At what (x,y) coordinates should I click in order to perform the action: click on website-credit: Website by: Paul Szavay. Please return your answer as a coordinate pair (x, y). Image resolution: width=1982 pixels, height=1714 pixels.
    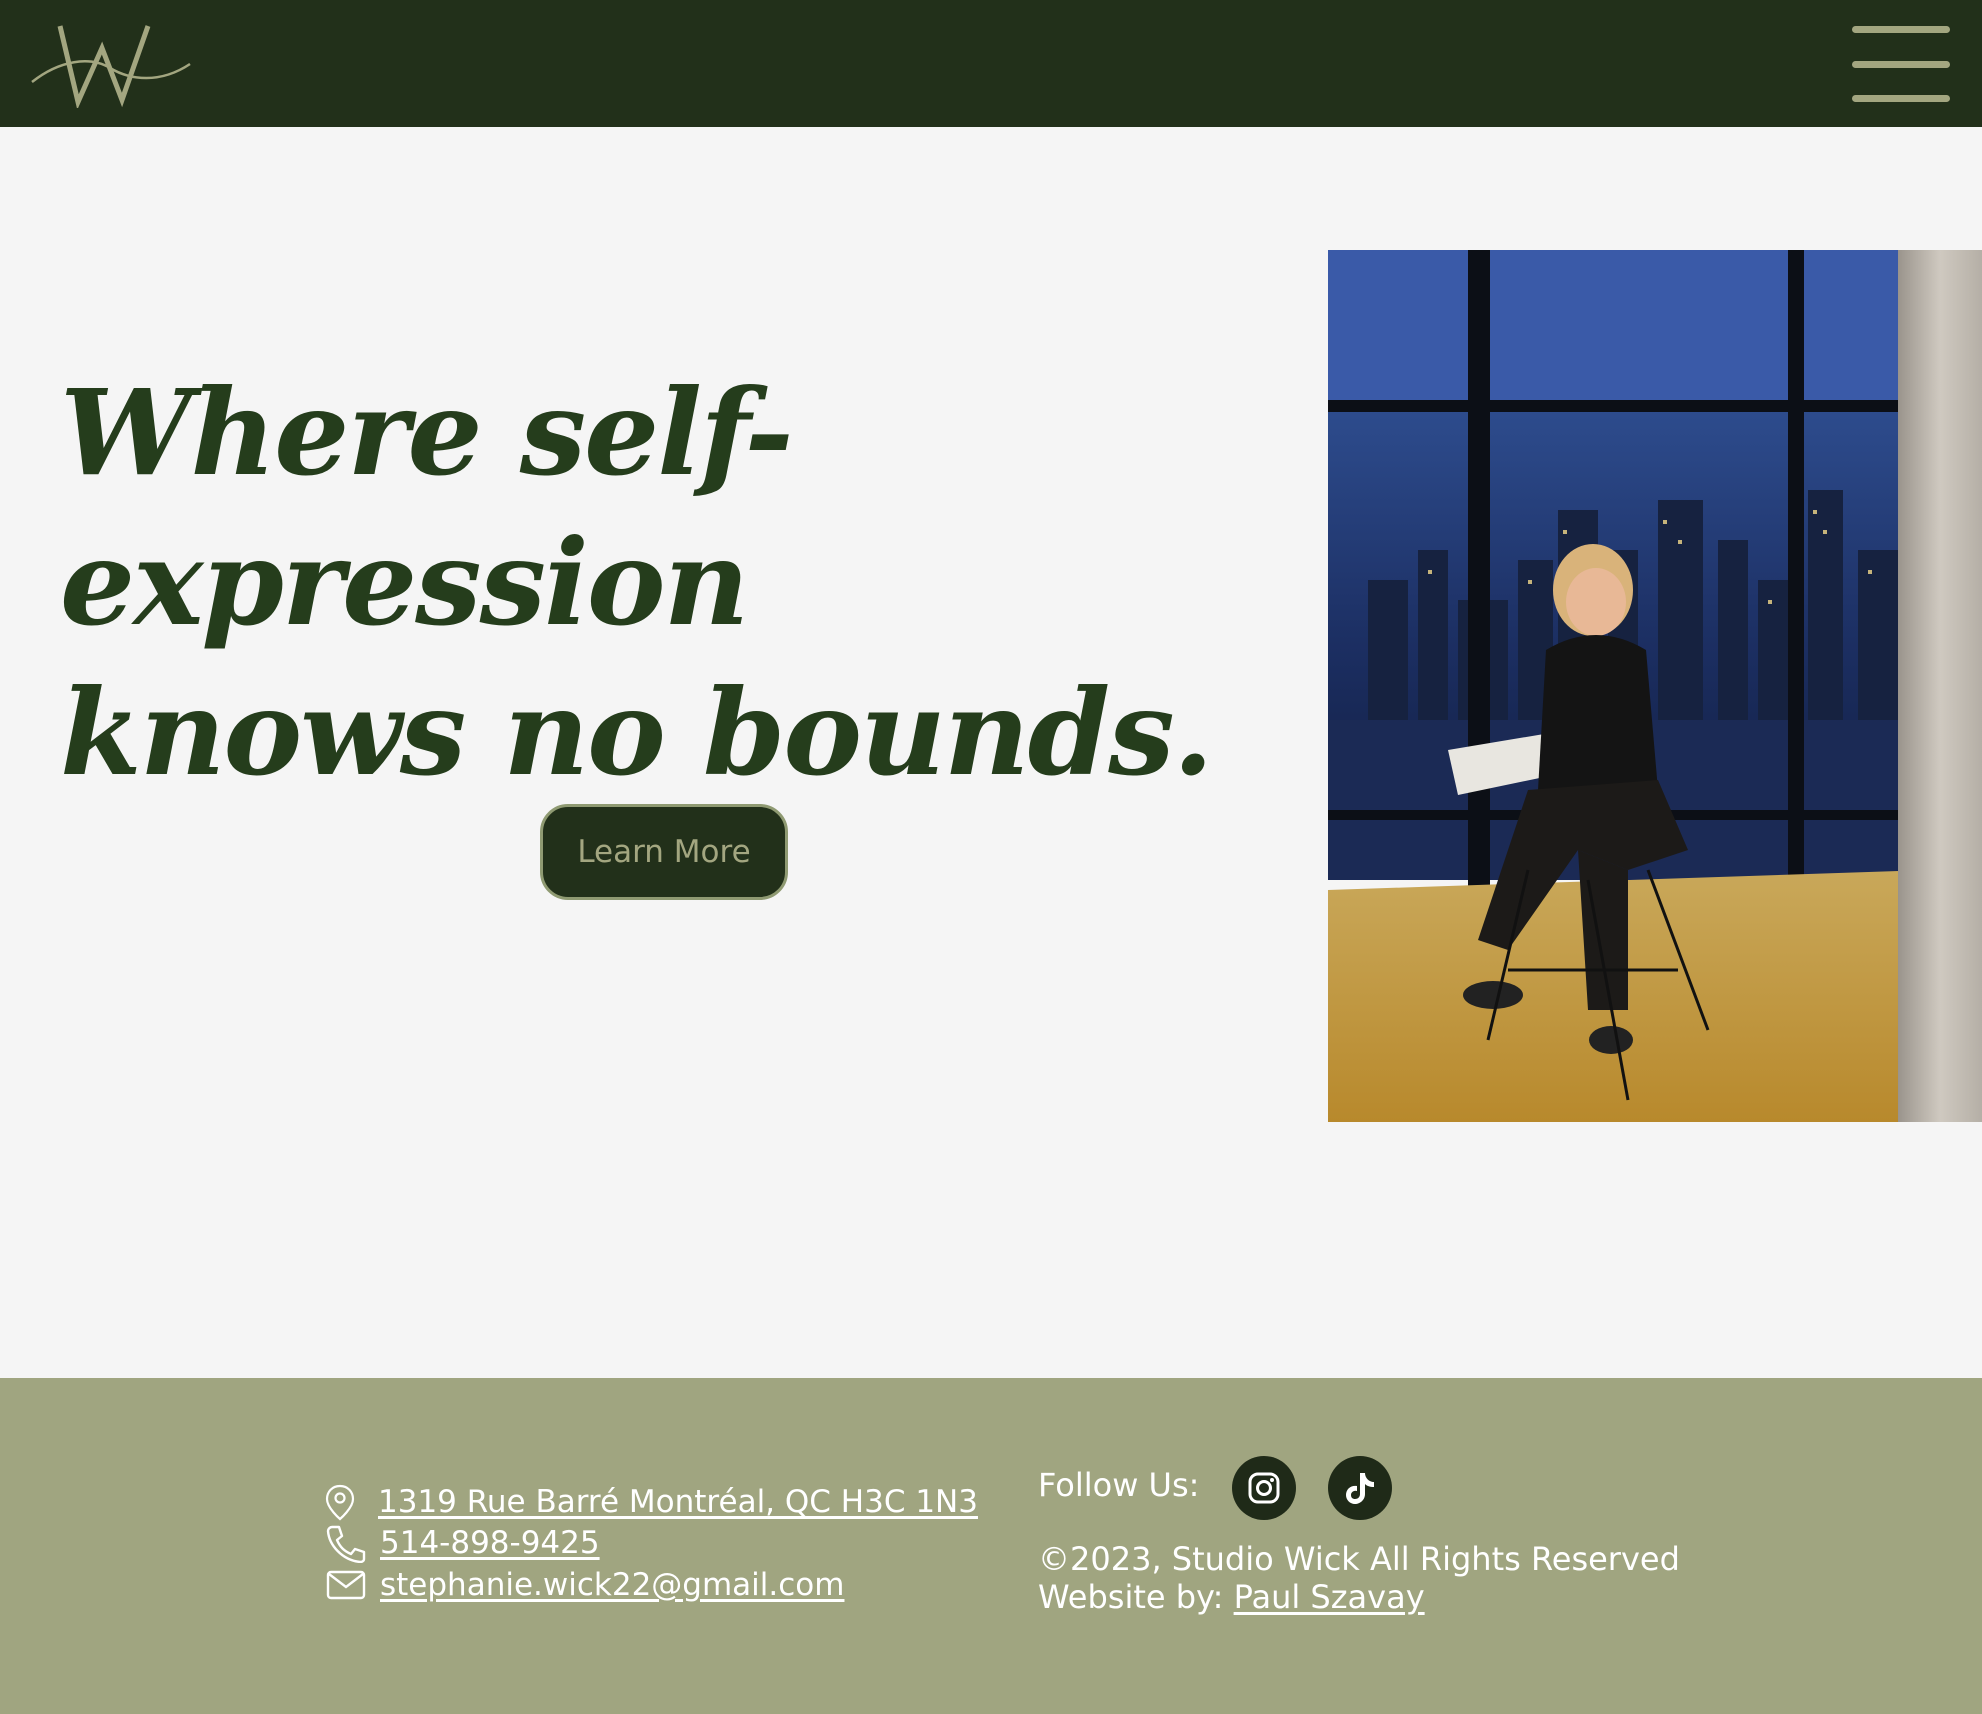
    Looking at the image, I should click on (1359, 1597).